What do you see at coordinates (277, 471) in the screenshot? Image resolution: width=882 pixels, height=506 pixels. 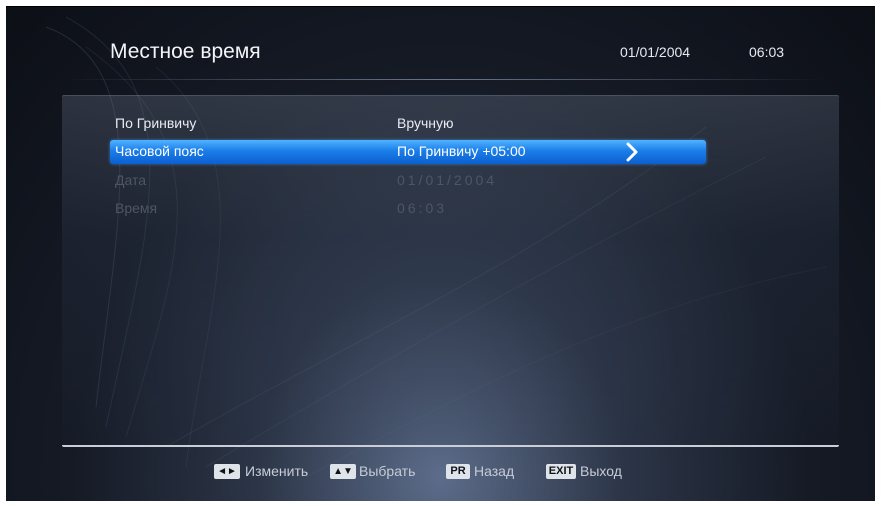 I see `hint-change: Изменить` at bounding box center [277, 471].